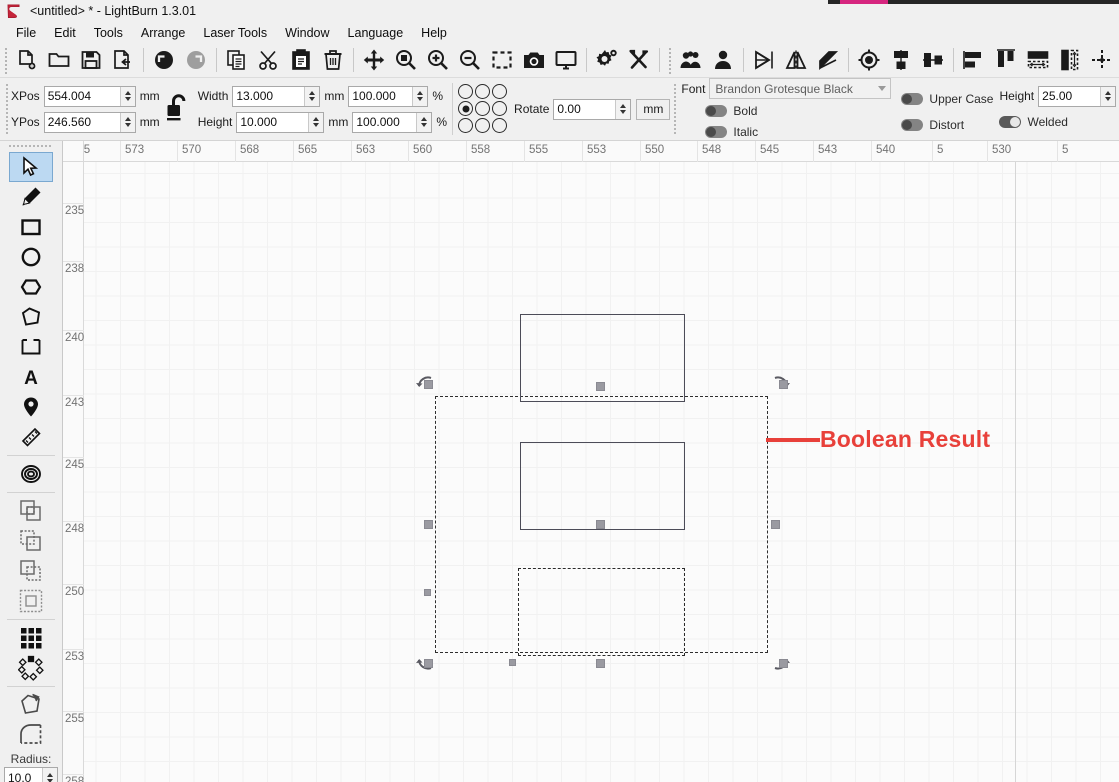  Describe the element at coordinates (27, 60) in the screenshot. I see `new-file-icon` at that location.